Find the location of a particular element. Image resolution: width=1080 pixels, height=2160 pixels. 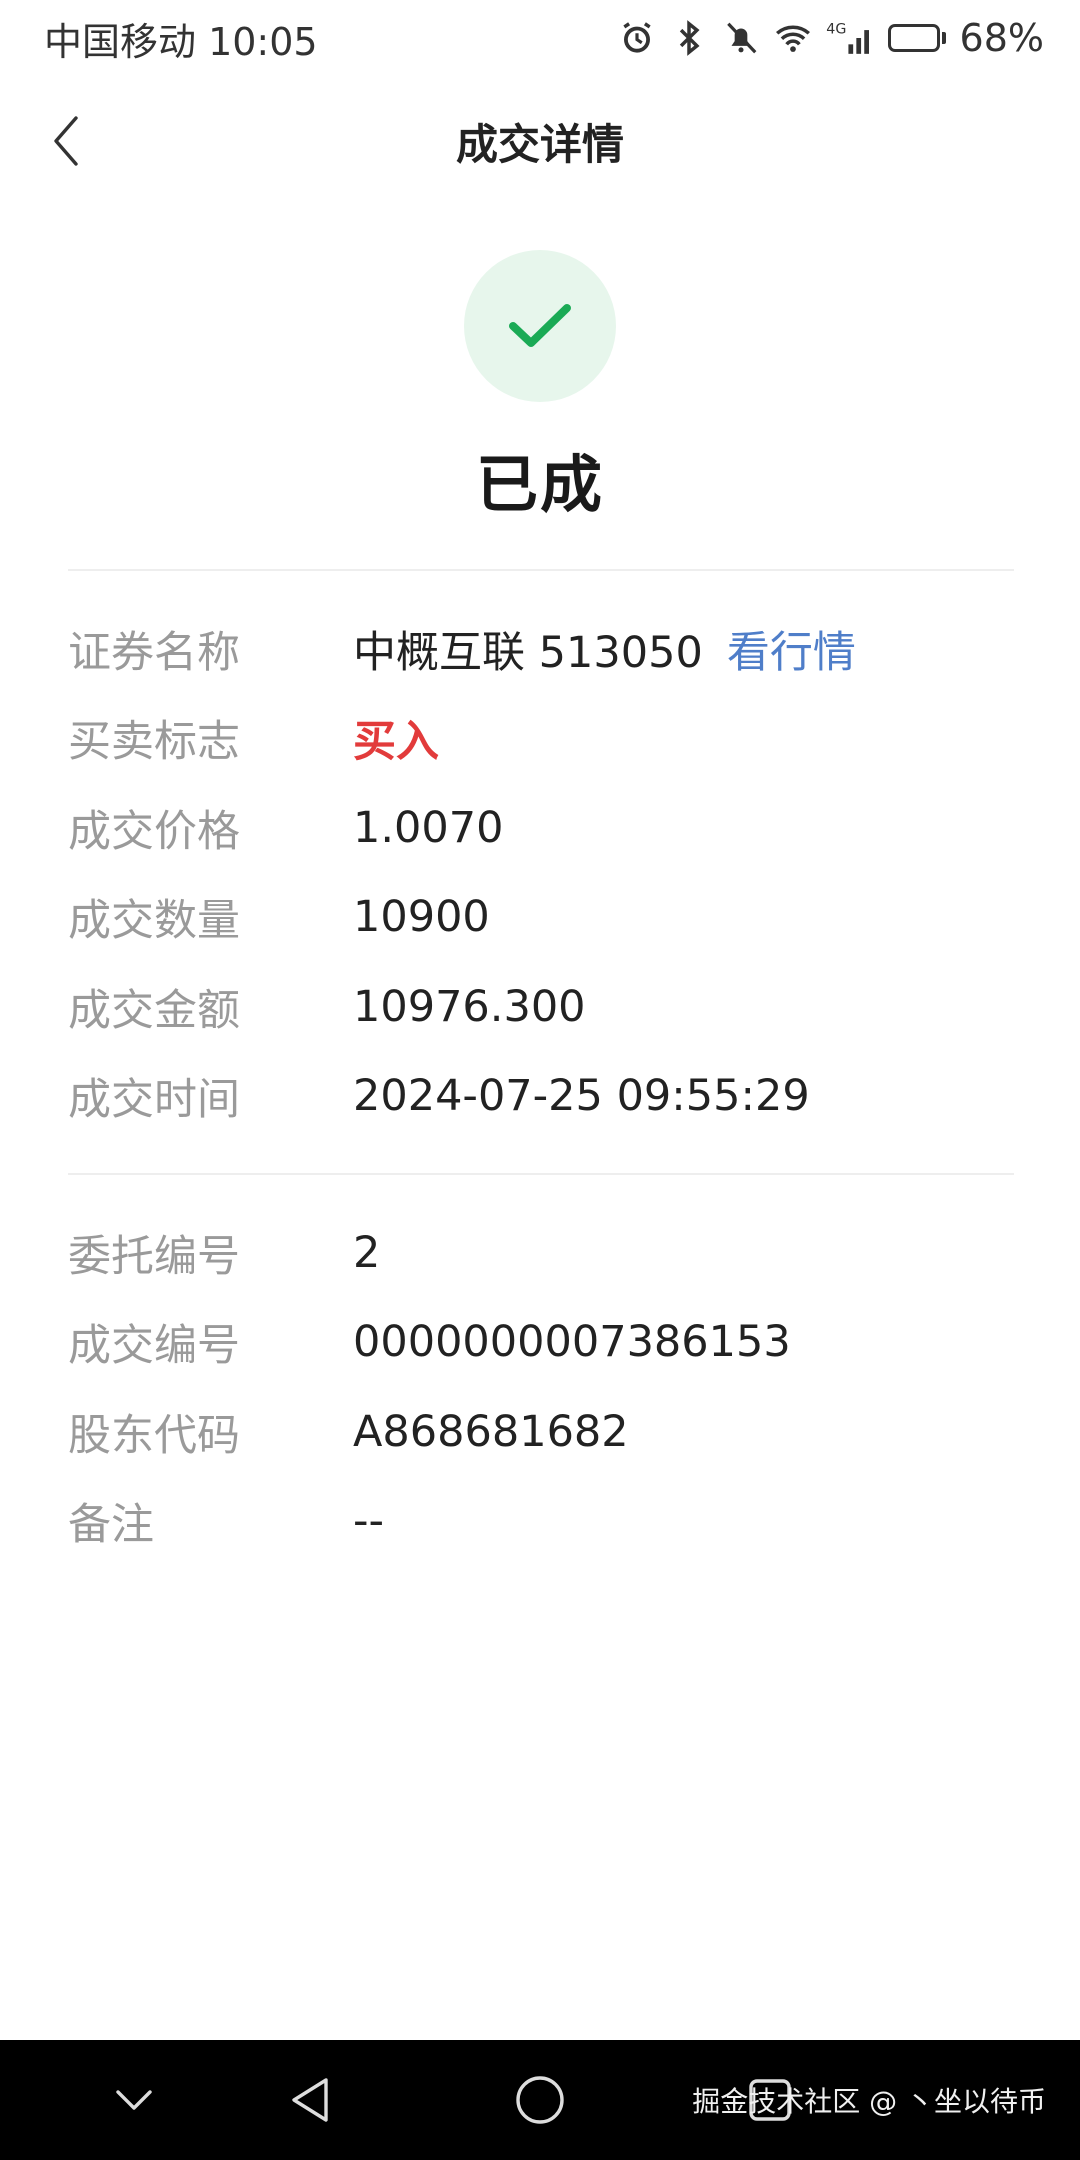

detail-row-holder-code: 股东代码 A868681682 is located at coordinates (541, 1432).